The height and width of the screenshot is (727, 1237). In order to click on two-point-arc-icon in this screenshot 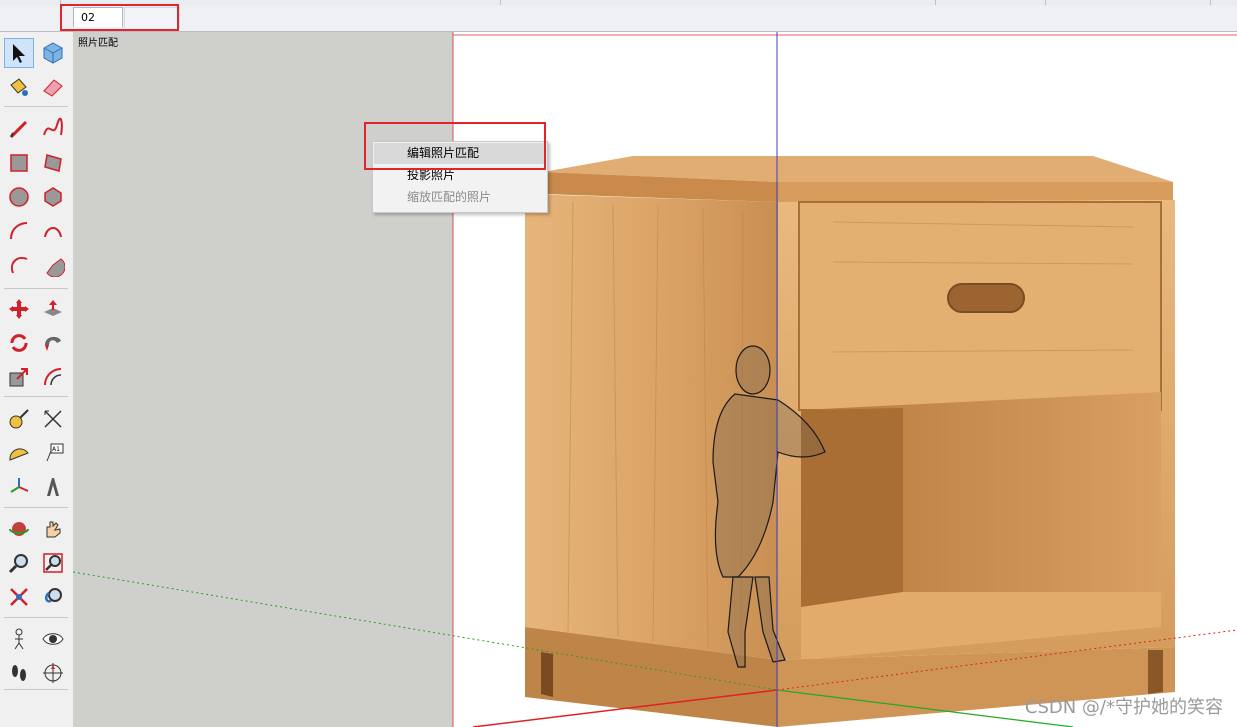, I will do `click(53, 232)`.